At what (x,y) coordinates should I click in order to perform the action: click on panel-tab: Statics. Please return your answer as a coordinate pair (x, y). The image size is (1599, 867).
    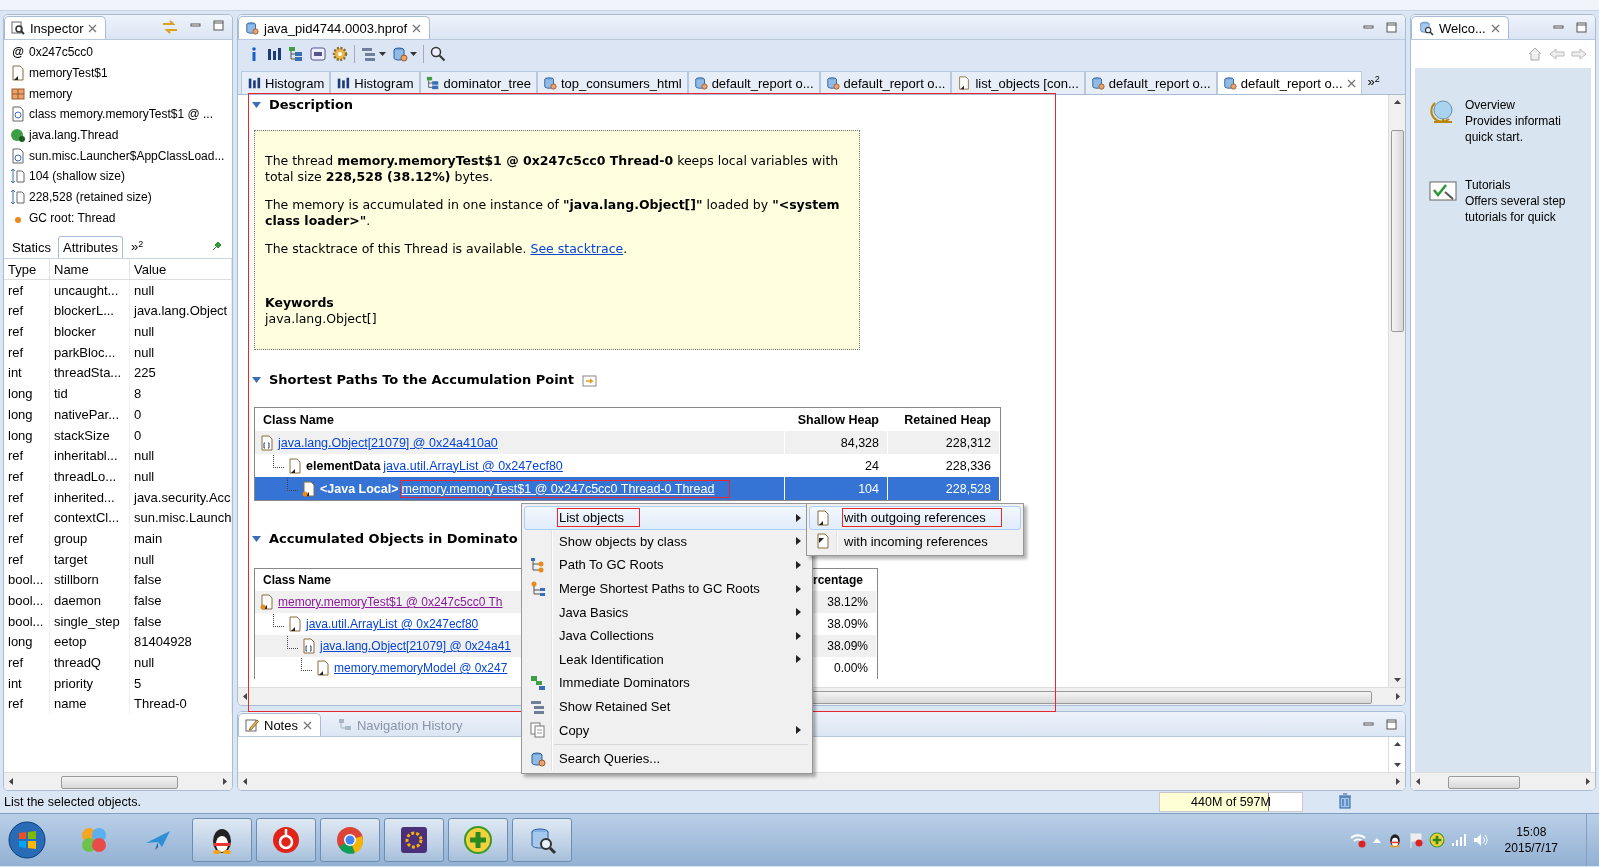
    Looking at the image, I should click on (31, 247).